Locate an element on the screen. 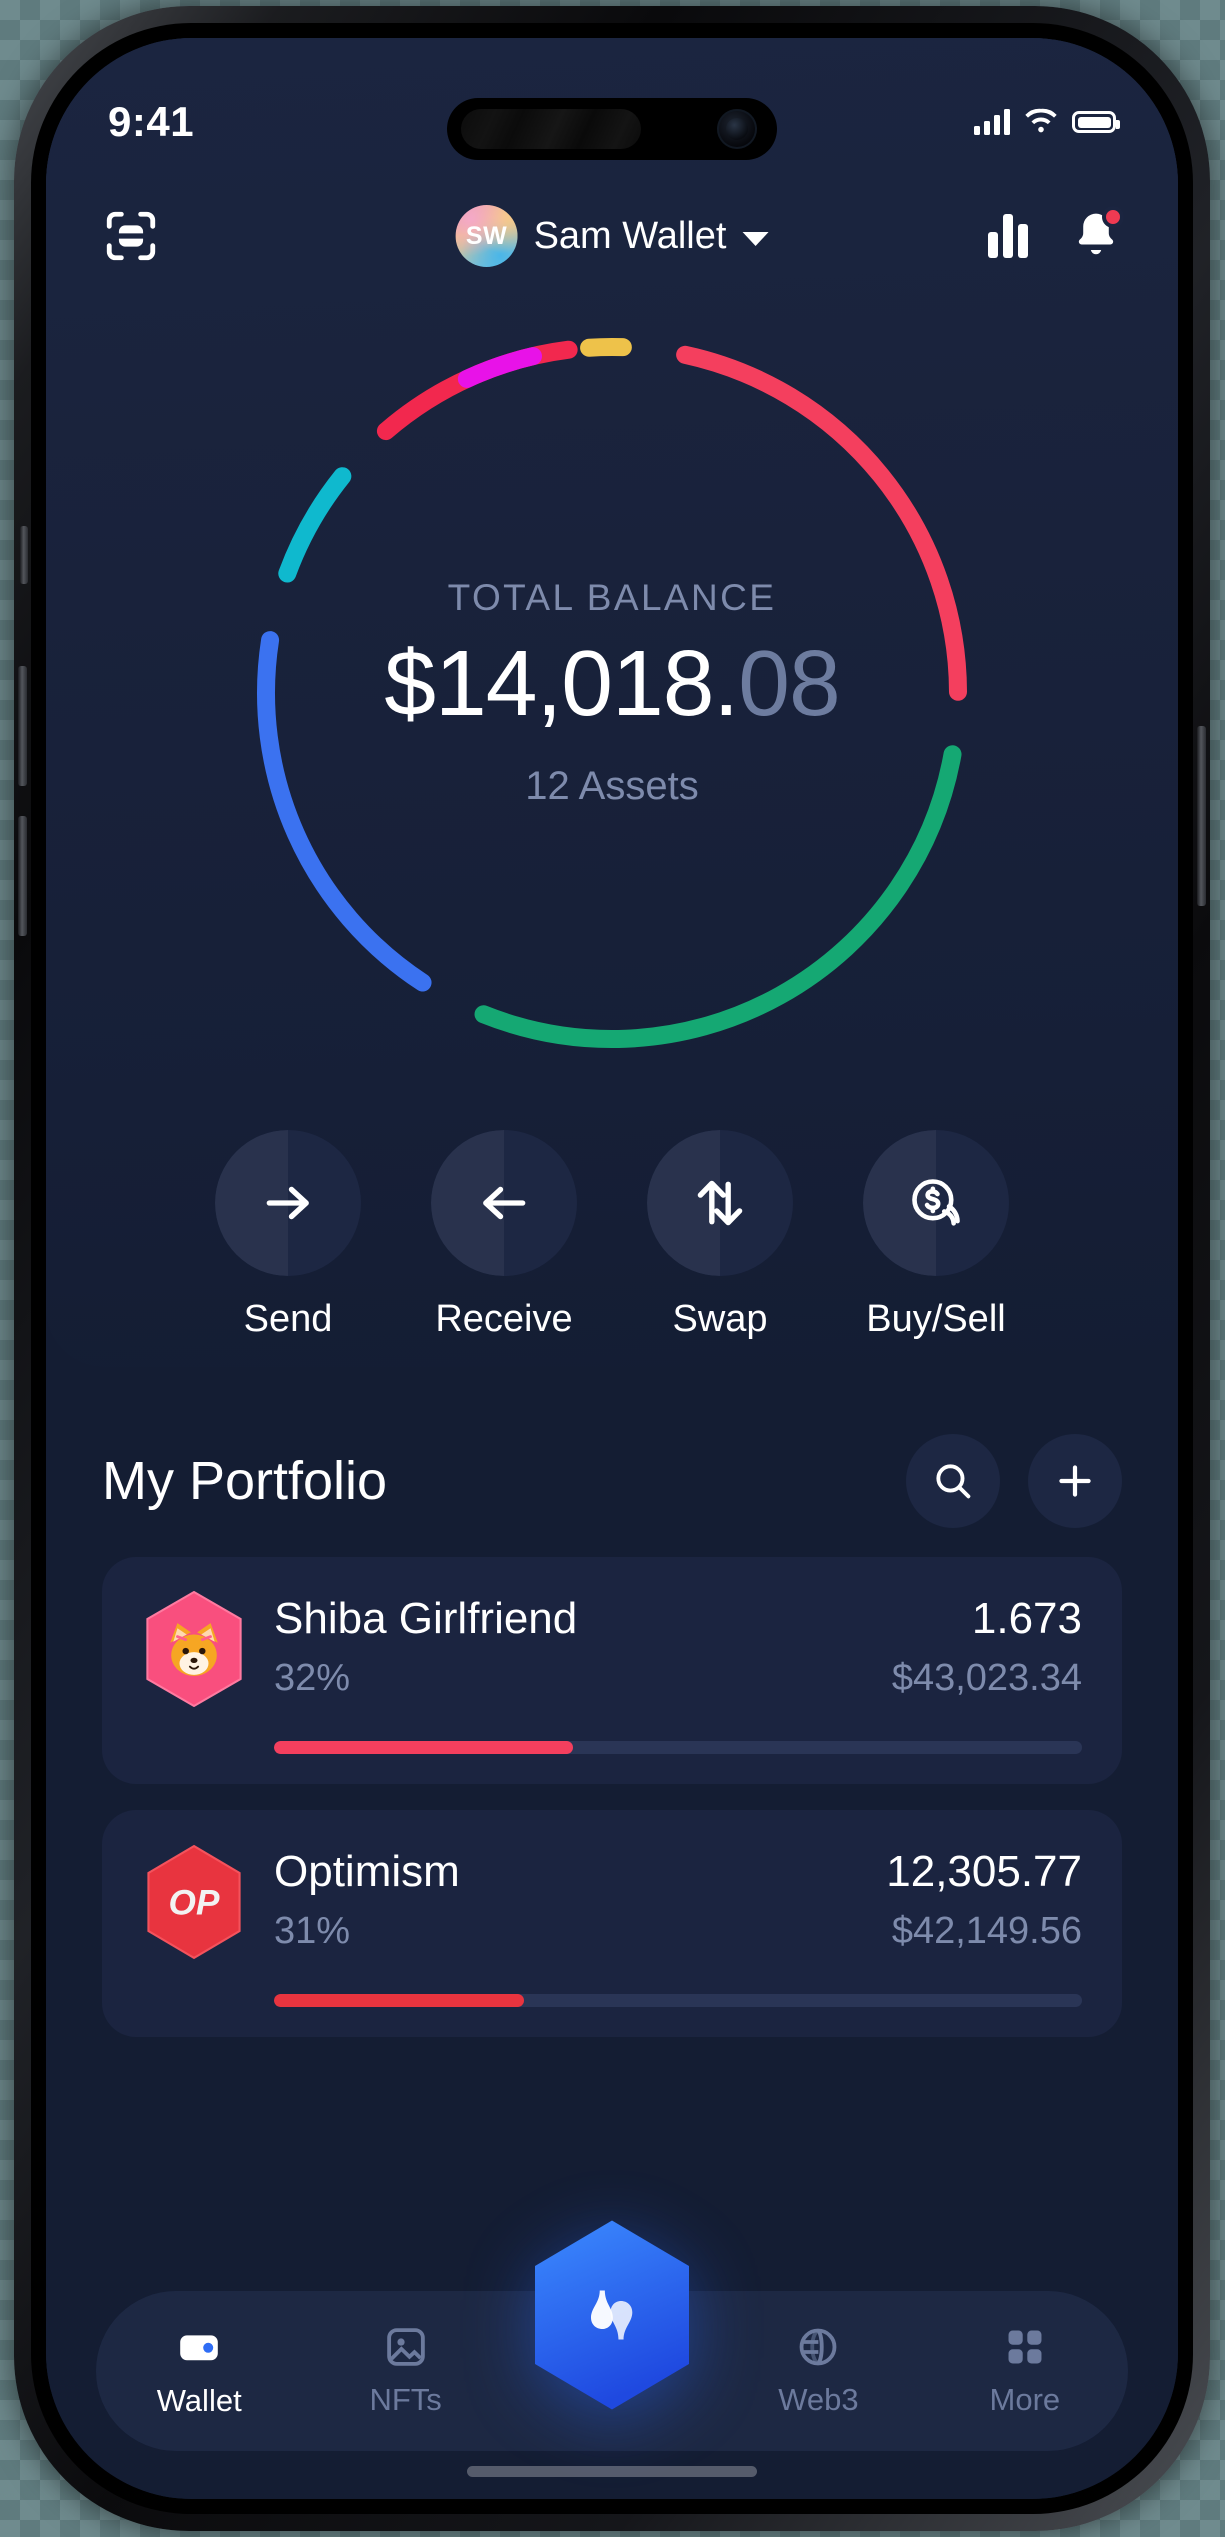  portfolio-header: My Portfolio is located at coordinates (612, 1481).